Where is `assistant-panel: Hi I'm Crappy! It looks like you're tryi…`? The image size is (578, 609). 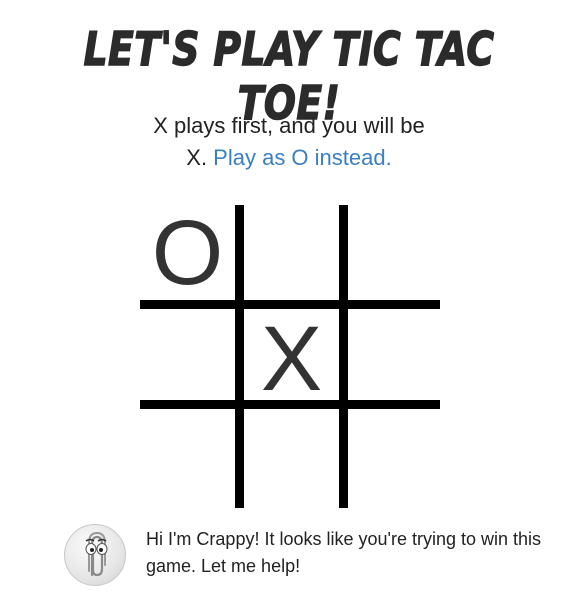 assistant-panel: Hi I'm Crappy! It looks like you're tryi… is located at coordinates (304, 555).